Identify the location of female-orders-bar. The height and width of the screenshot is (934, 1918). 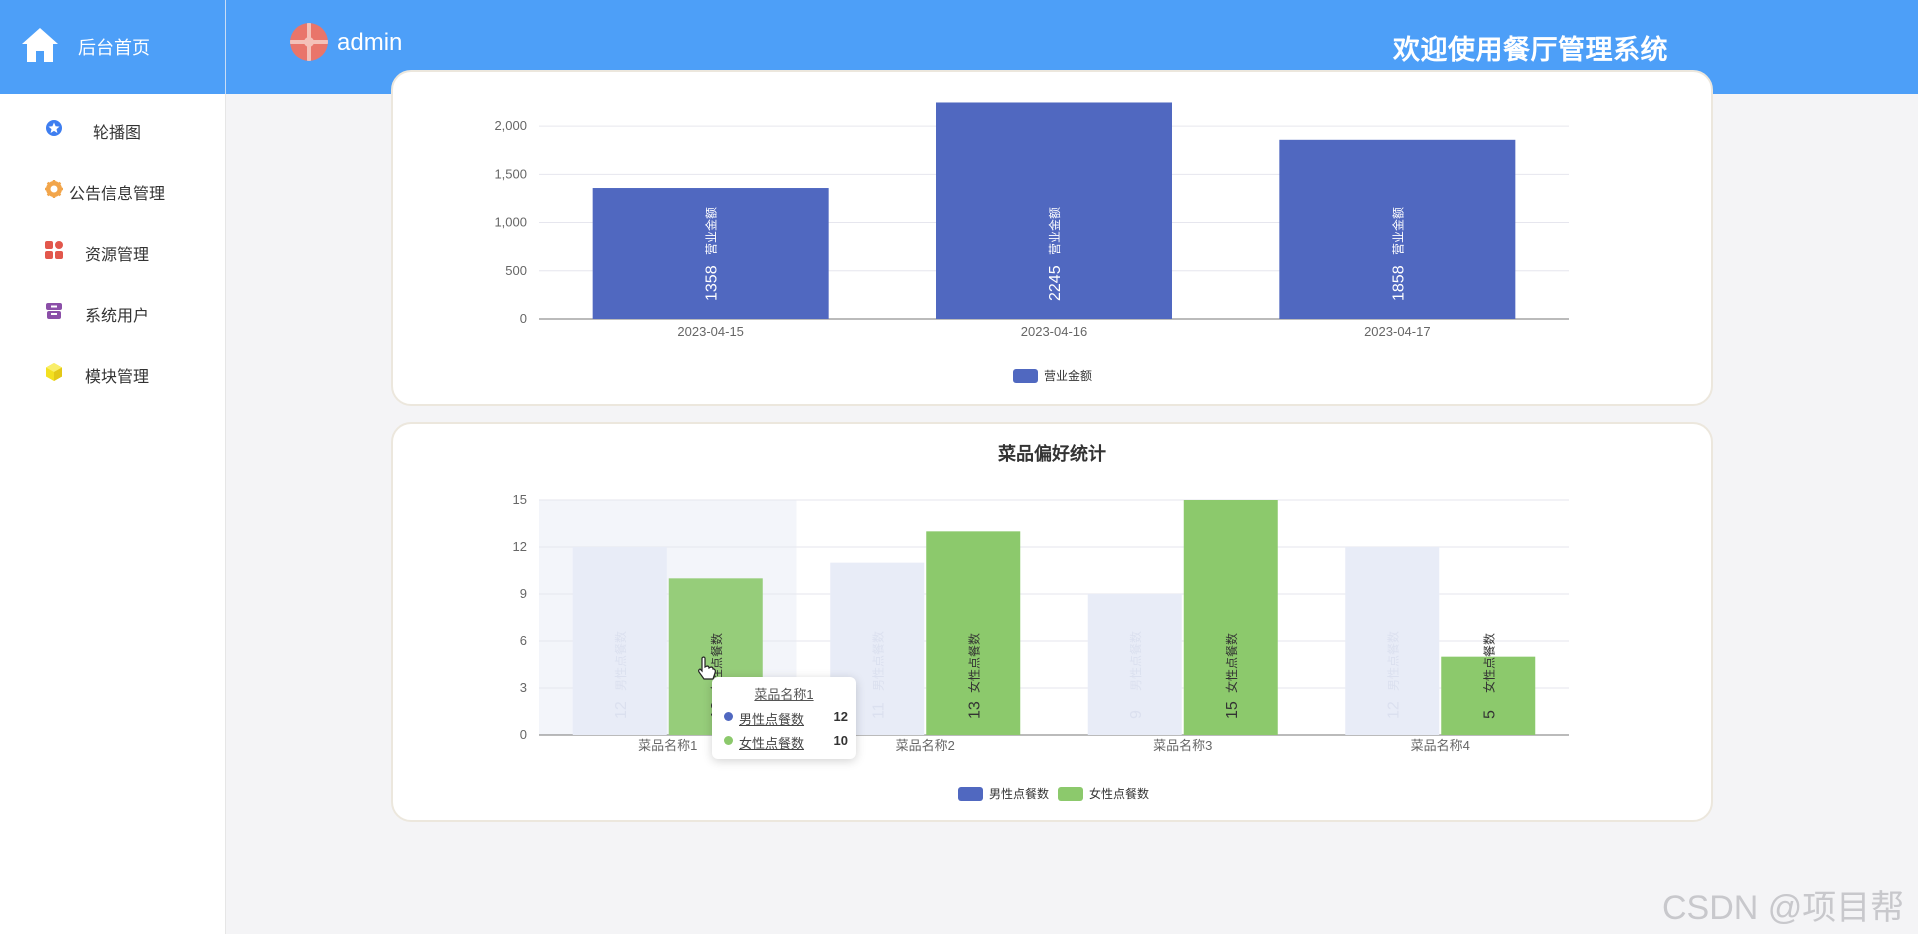
(1230, 617).